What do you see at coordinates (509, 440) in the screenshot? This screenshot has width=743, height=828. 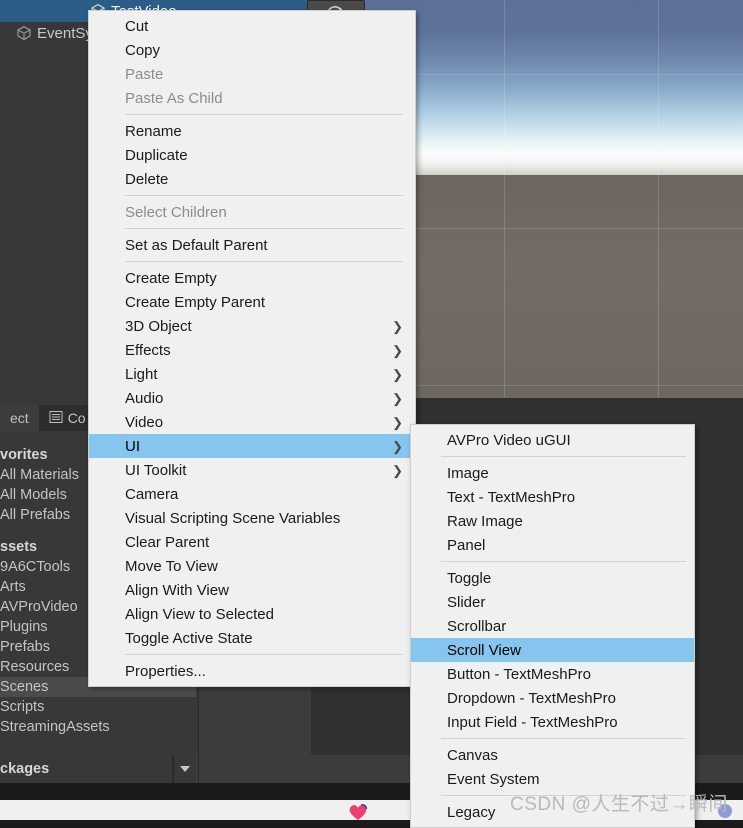 I see `menu-item-label: AVPro Video uGUI` at bounding box center [509, 440].